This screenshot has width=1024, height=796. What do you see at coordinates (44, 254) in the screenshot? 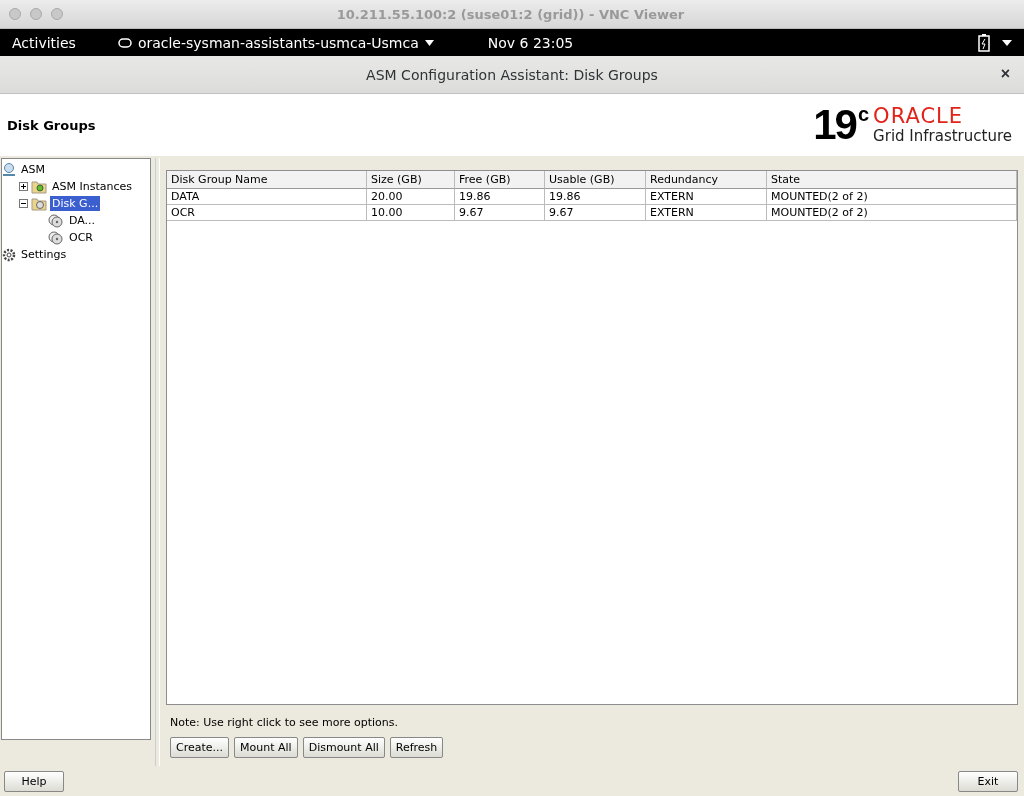
I see `tree-item: Settings` at bounding box center [44, 254].